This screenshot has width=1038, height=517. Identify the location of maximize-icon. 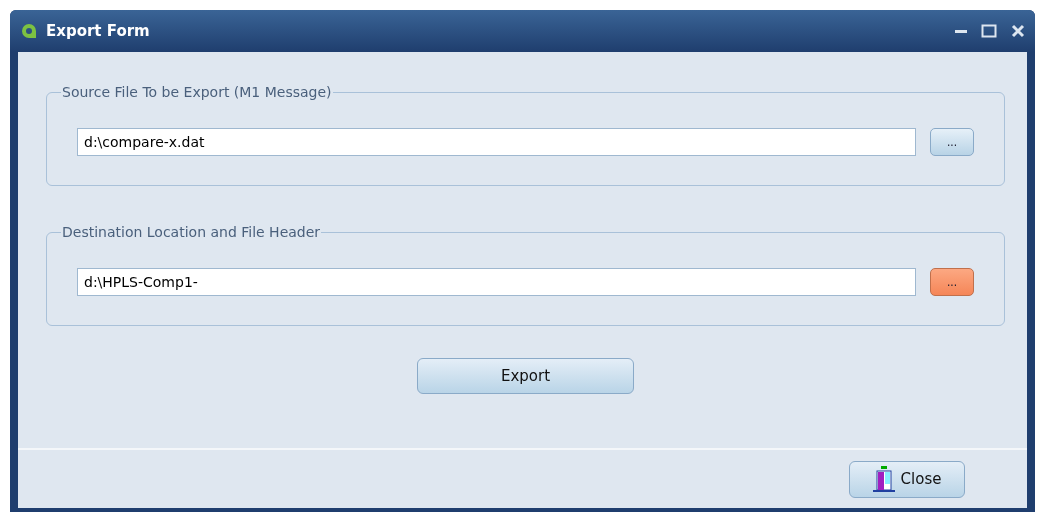
(989, 31).